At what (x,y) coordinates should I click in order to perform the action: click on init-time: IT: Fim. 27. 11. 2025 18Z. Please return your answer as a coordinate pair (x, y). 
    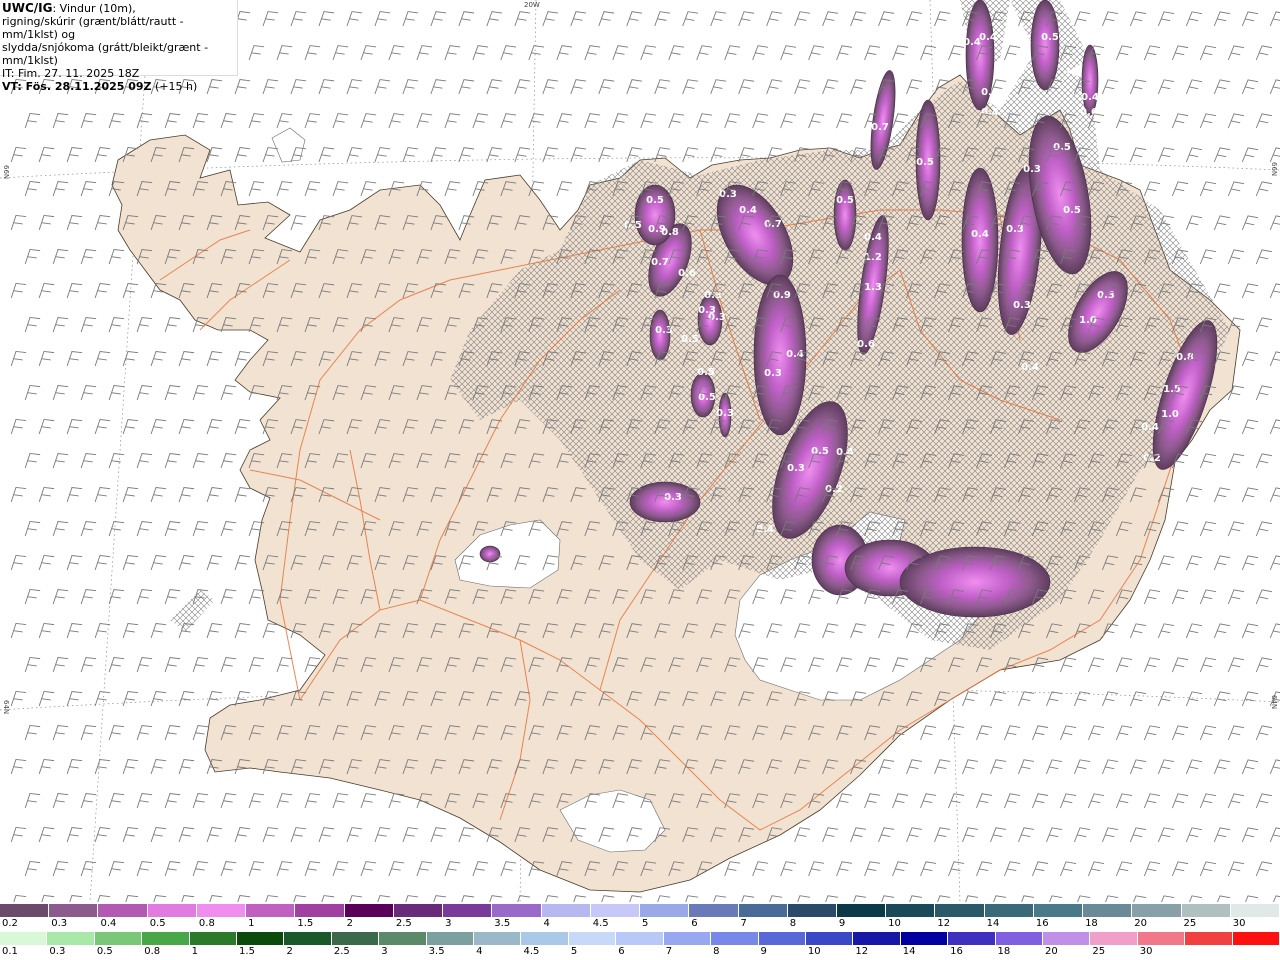
    Looking at the image, I should click on (71, 73).